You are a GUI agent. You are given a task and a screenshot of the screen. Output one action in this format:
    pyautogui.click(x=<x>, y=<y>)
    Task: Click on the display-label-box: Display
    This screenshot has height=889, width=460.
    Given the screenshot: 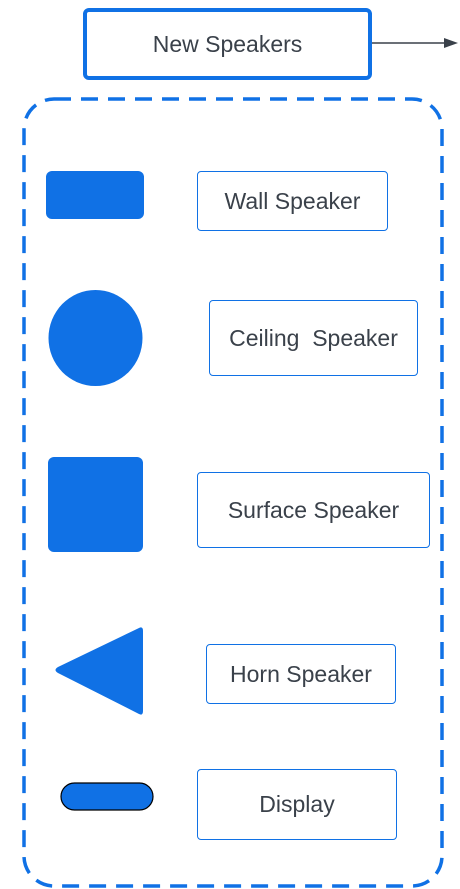 What is the action you would take?
    pyautogui.click(x=297, y=804)
    